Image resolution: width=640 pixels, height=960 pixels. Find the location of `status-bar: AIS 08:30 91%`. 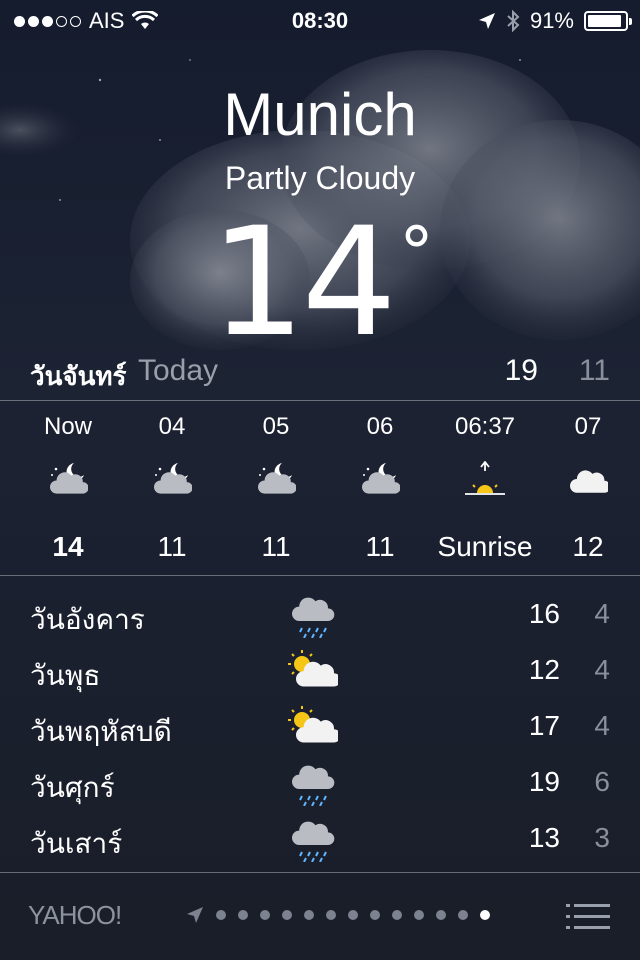

status-bar: AIS 08:30 91% is located at coordinates (320, 20).